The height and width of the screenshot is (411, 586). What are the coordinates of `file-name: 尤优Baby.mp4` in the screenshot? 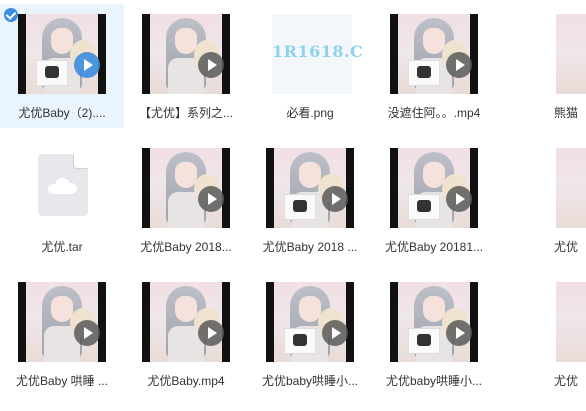 It's located at (186, 381).